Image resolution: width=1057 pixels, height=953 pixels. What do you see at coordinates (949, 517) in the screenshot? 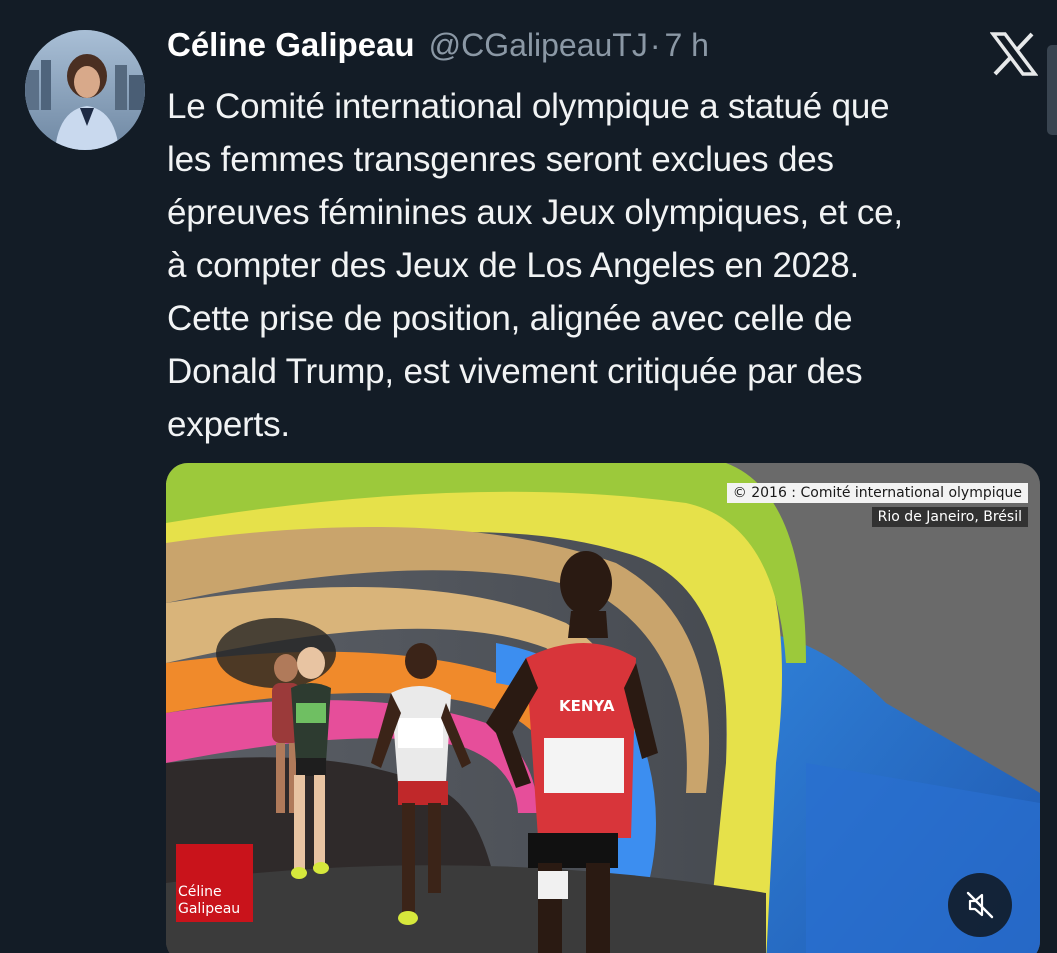
I see `video-location-caption: Rio de Janeiro, Brésil` at bounding box center [949, 517].